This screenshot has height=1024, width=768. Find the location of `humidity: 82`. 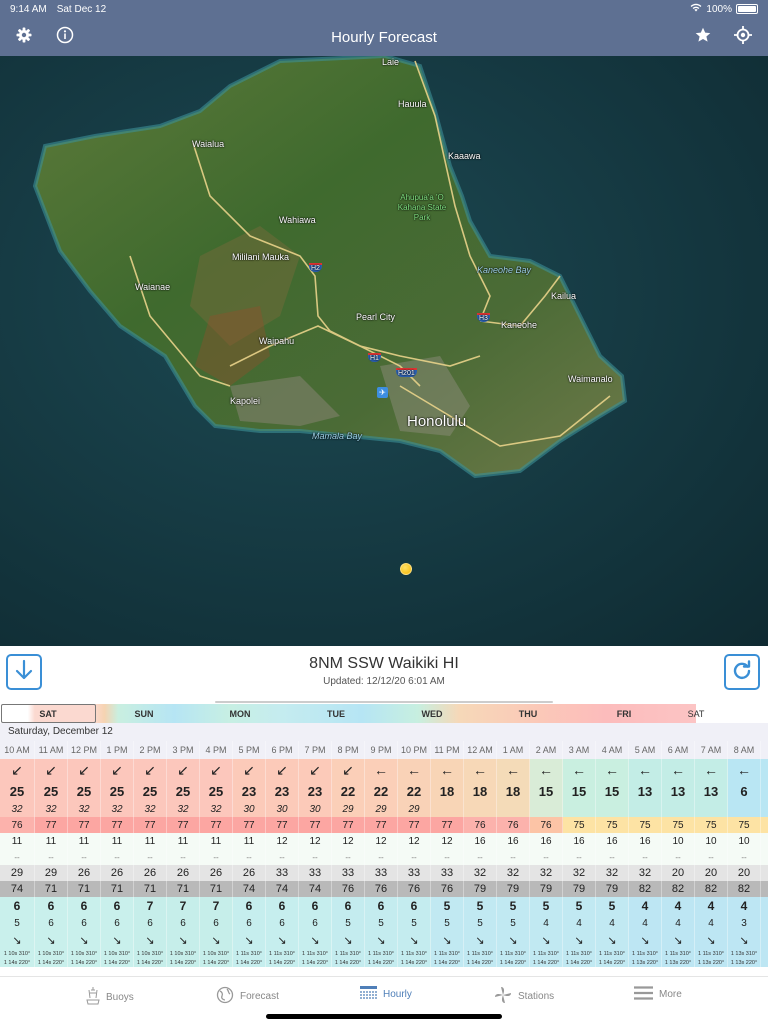

humidity: 82 is located at coordinates (678, 889).